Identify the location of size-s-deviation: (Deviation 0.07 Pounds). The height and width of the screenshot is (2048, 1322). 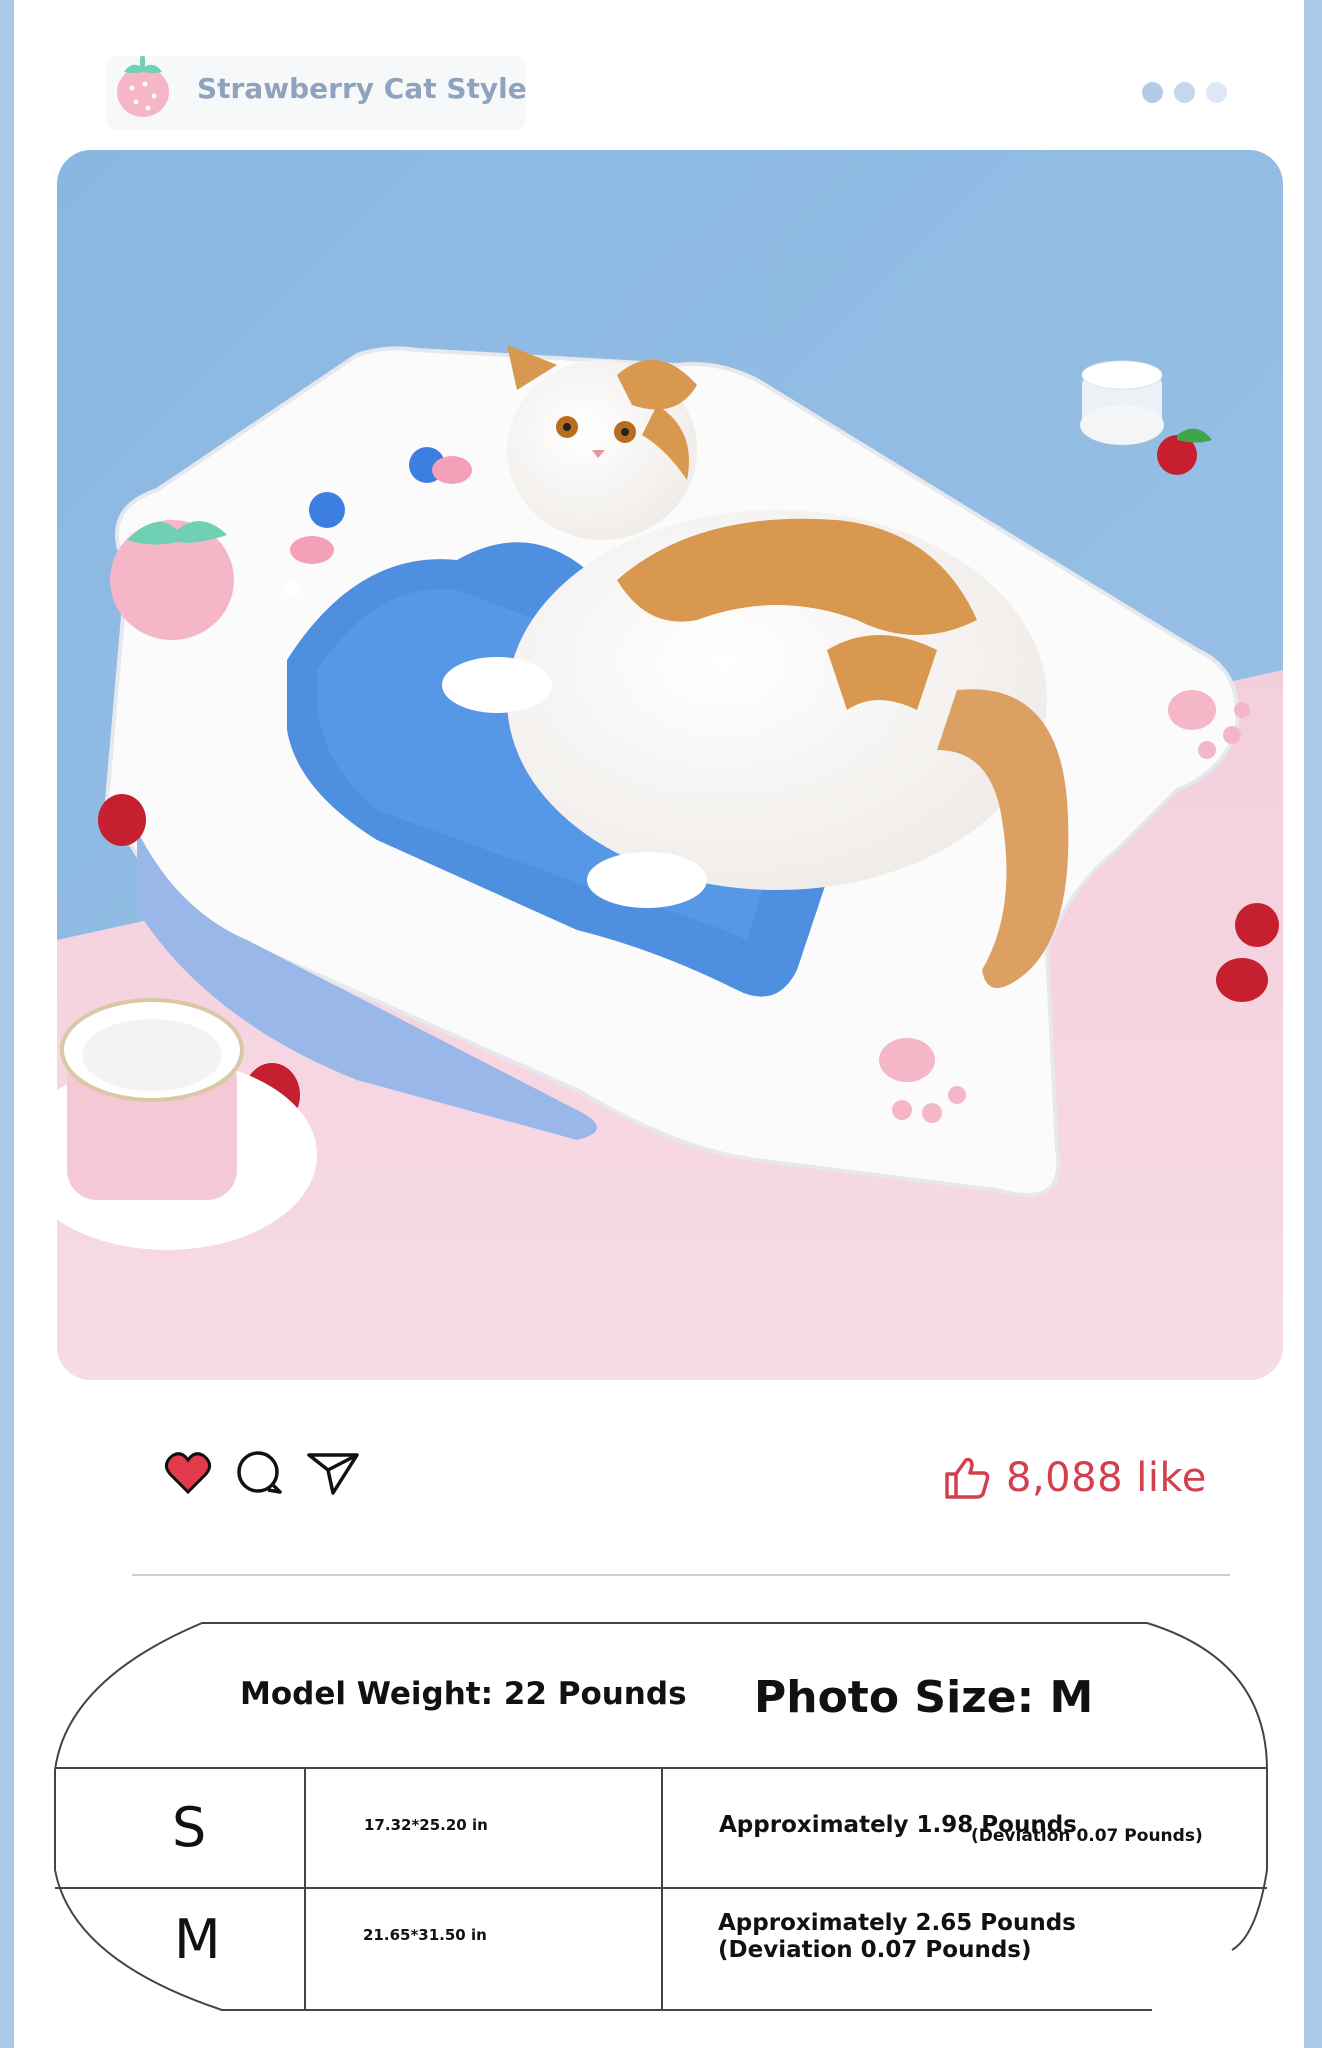
(1087, 1836).